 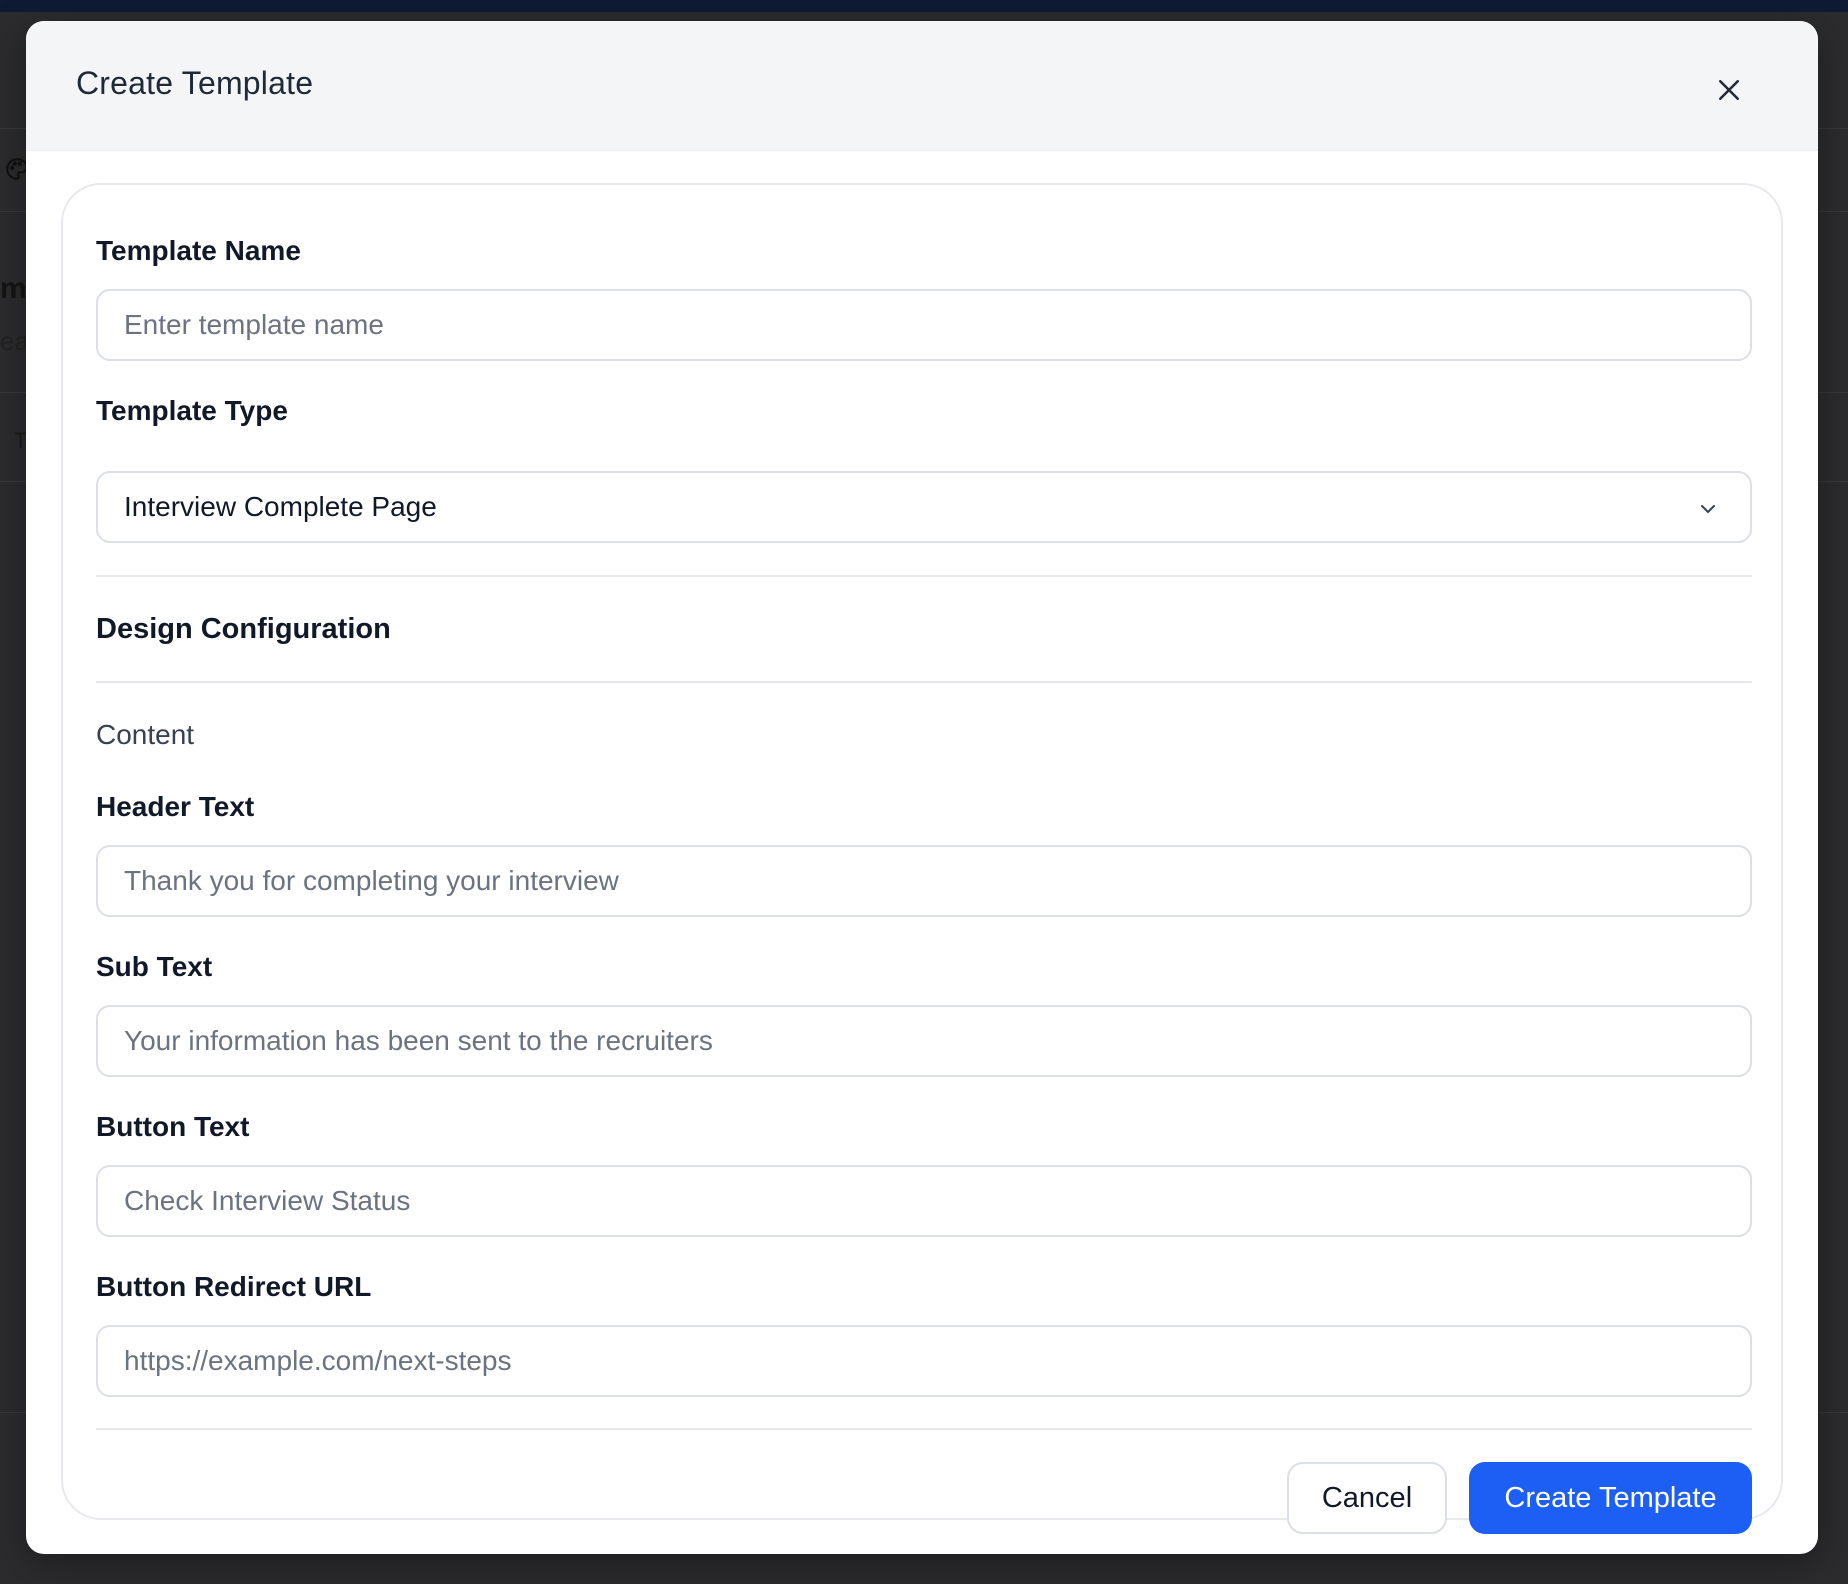 I want to click on close-button, so click(x=1729, y=90).